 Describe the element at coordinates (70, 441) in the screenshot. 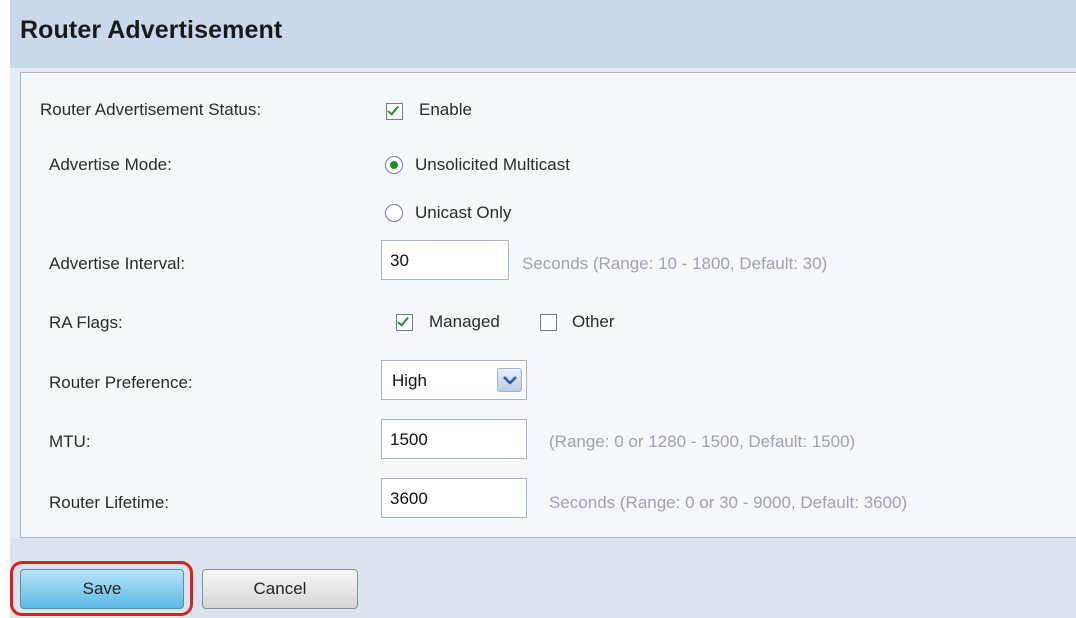

I see `mtu-label: MTU:` at that location.